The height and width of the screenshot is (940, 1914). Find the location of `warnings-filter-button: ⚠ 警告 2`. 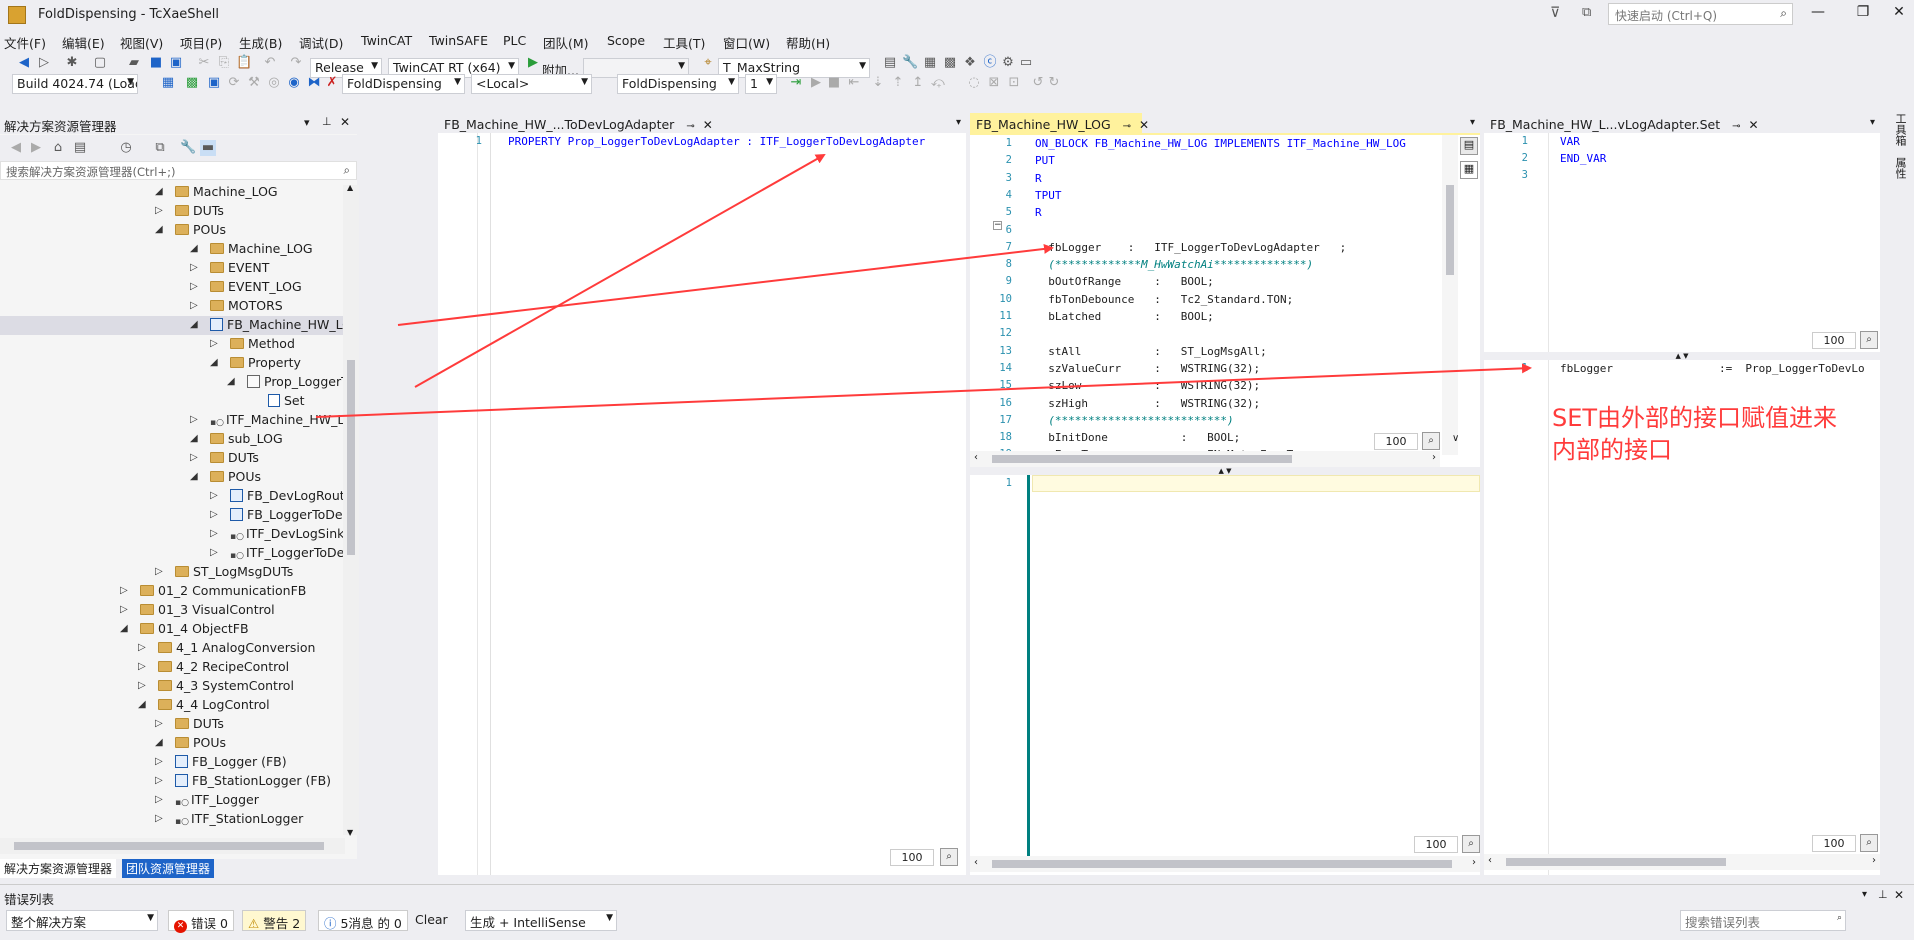

warnings-filter-button: ⚠ 警告 2 is located at coordinates (274, 920).